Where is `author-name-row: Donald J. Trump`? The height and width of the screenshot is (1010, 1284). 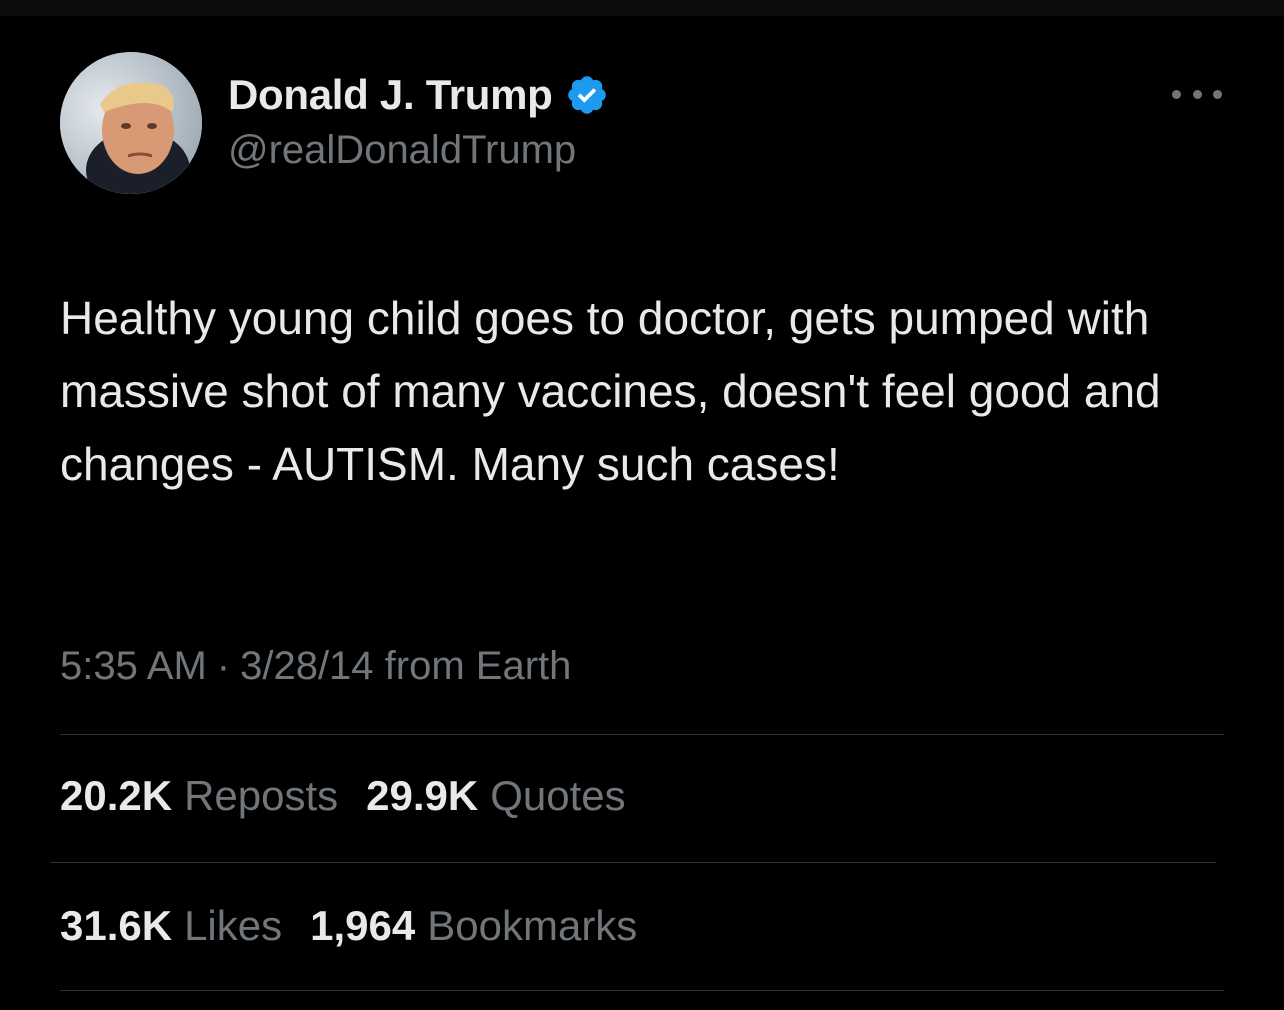 author-name-row: Donald J. Trump is located at coordinates (418, 95).